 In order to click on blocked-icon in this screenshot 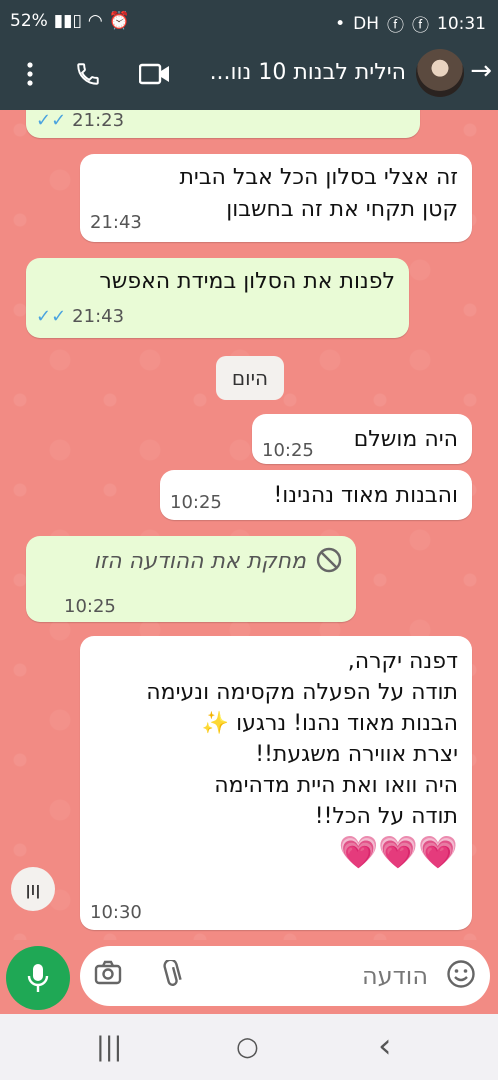, I will do `click(329, 562)`.